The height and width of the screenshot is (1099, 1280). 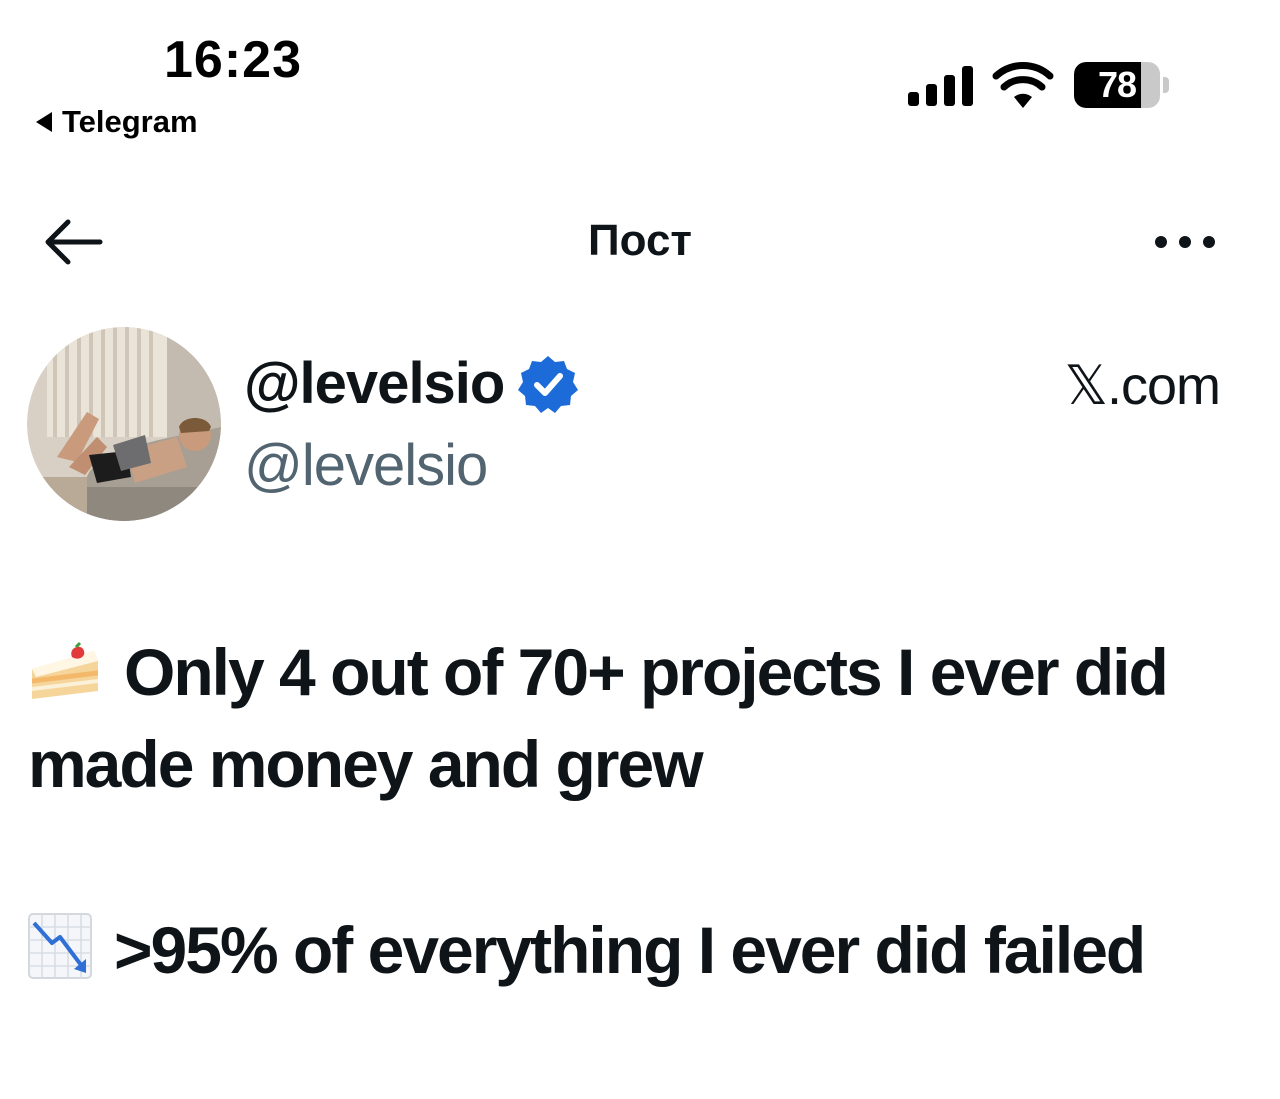 What do you see at coordinates (1185, 242) in the screenshot?
I see `more-horizontal-icon` at bounding box center [1185, 242].